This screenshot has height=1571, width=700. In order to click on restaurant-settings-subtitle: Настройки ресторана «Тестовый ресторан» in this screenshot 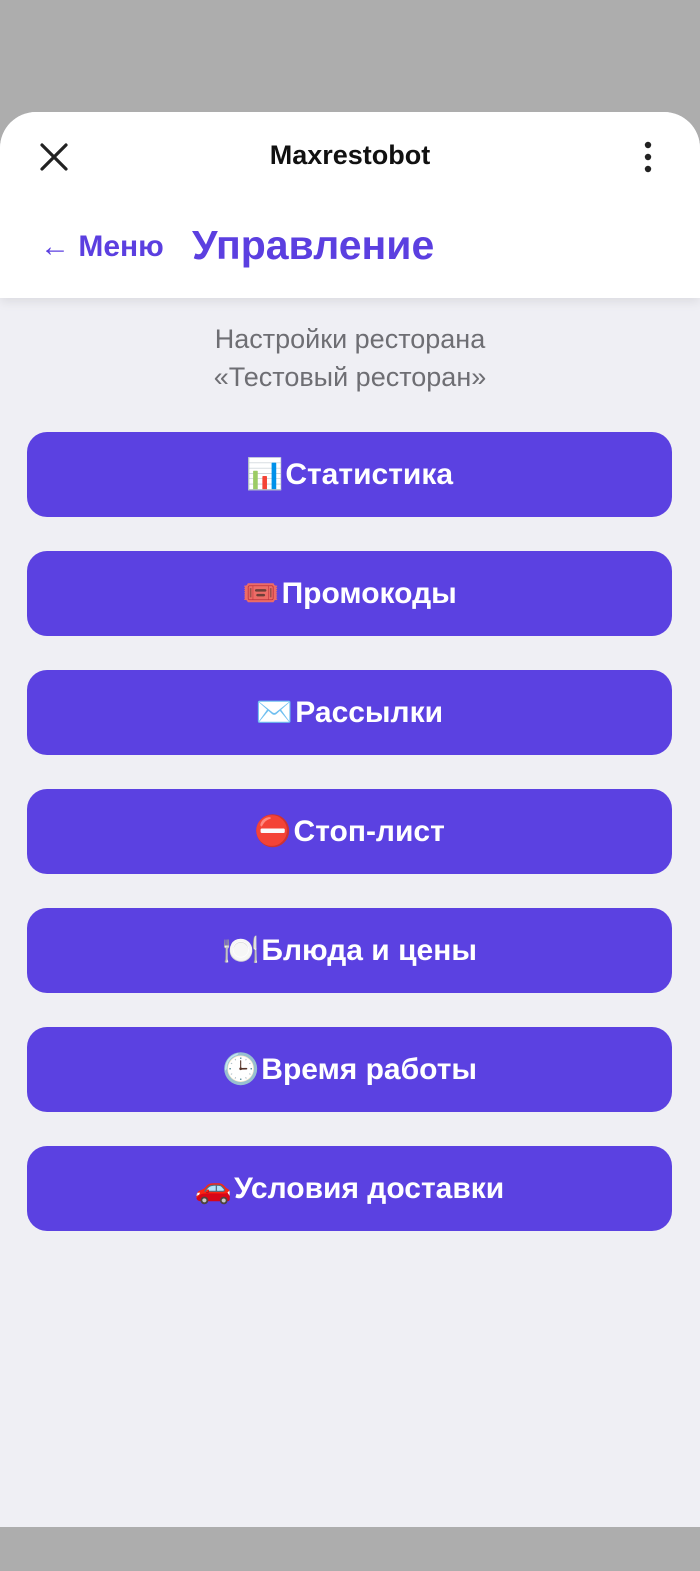, I will do `click(350, 358)`.